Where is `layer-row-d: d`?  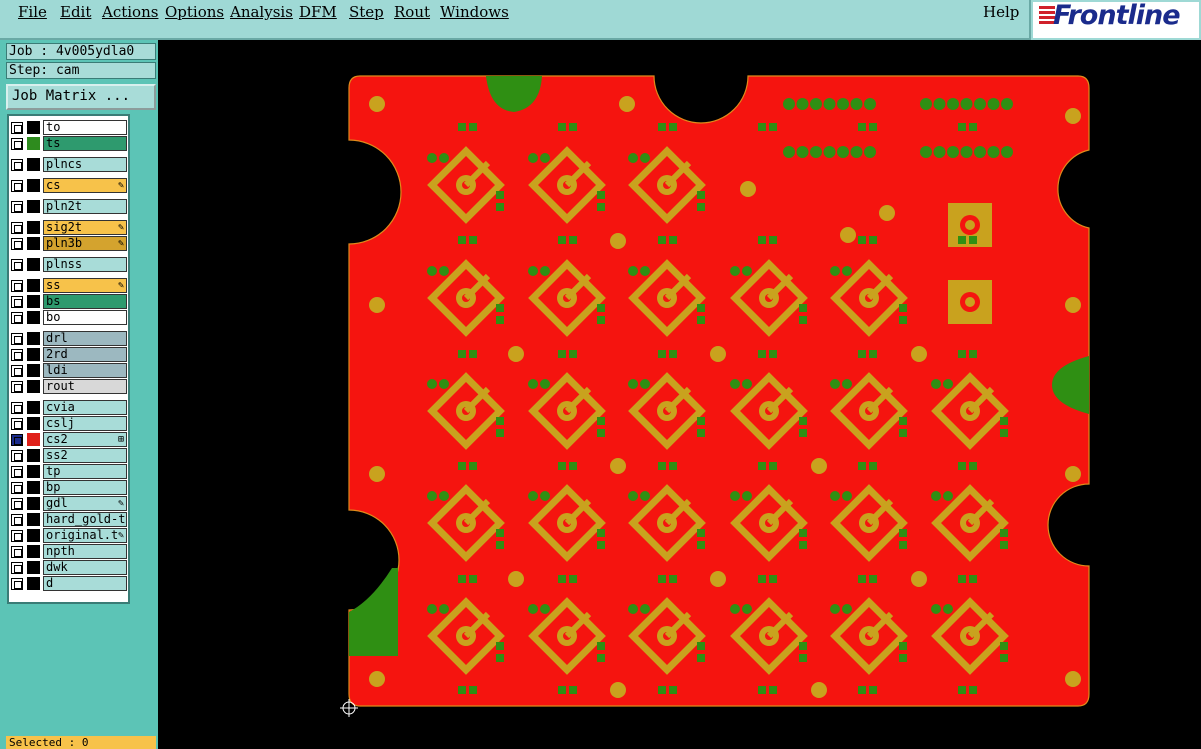 layer-row-d: d is located at coordinates (68, 583).